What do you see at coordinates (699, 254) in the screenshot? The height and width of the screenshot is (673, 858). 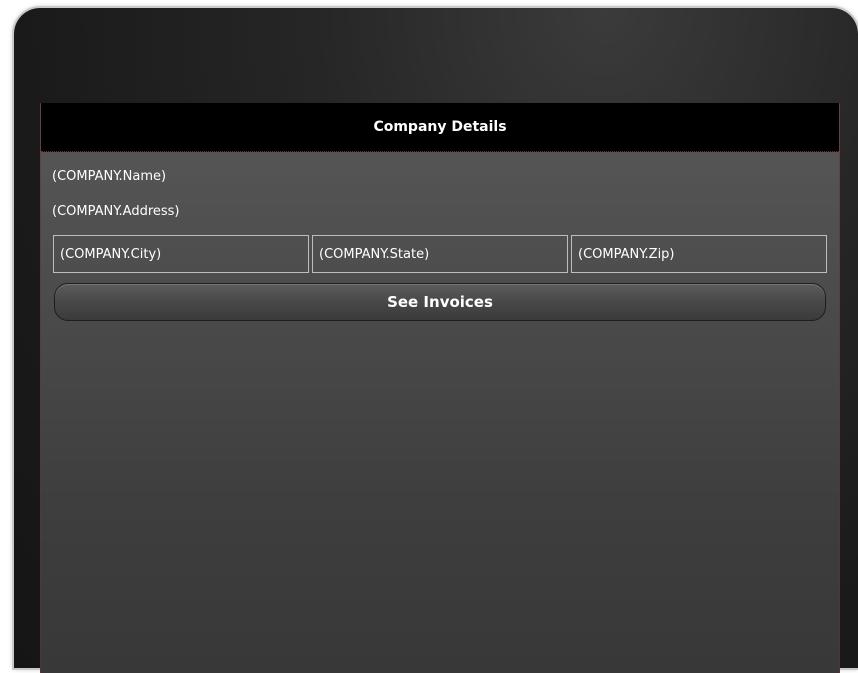 I see `company-zip-field: (COMPANY.Zip)` at bounding box center [699, 254].